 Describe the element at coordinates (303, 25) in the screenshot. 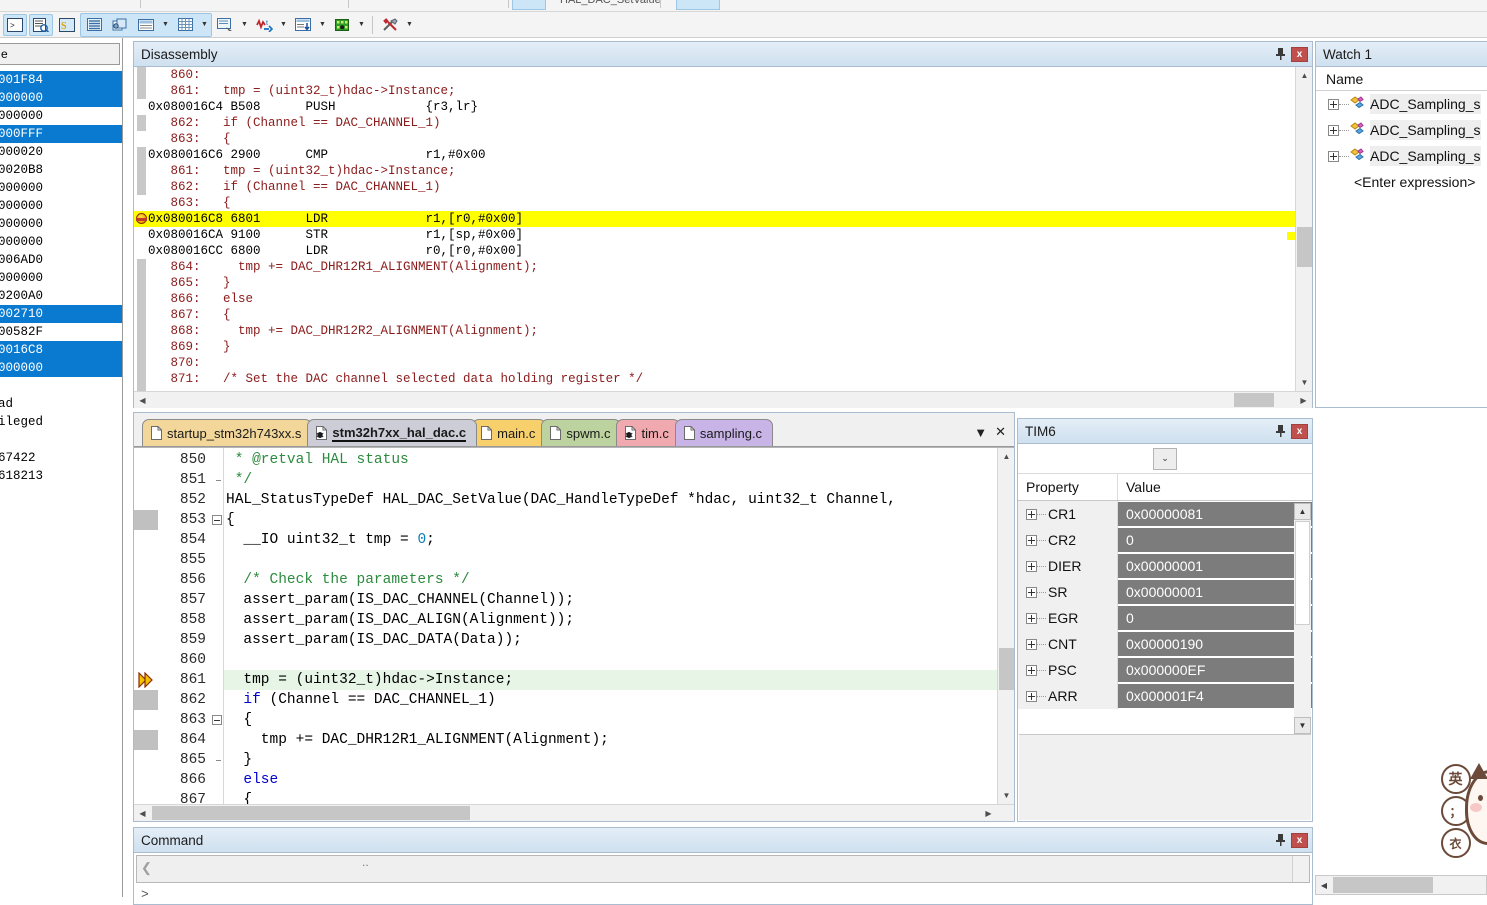

I see `trace-windows-icon` at that location.